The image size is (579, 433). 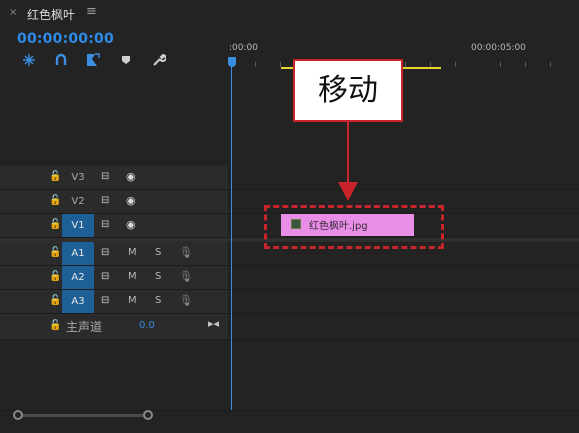 I want to click on master-track-label: 主声道, so click(x=84, y=327).